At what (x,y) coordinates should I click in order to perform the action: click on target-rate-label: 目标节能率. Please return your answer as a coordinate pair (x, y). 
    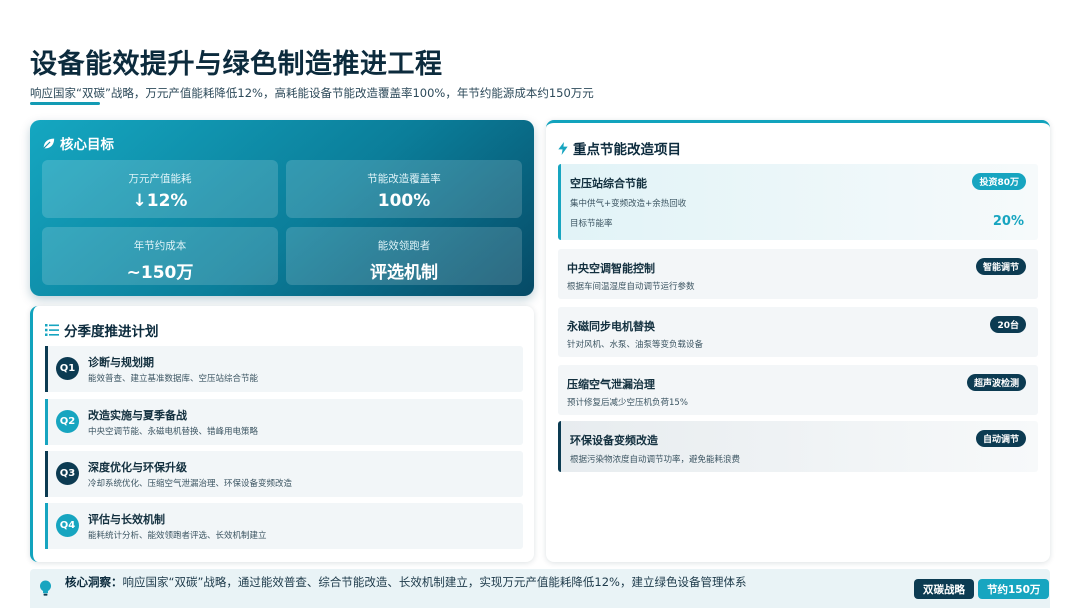
    Looking at the image, I should click on (591, 224).